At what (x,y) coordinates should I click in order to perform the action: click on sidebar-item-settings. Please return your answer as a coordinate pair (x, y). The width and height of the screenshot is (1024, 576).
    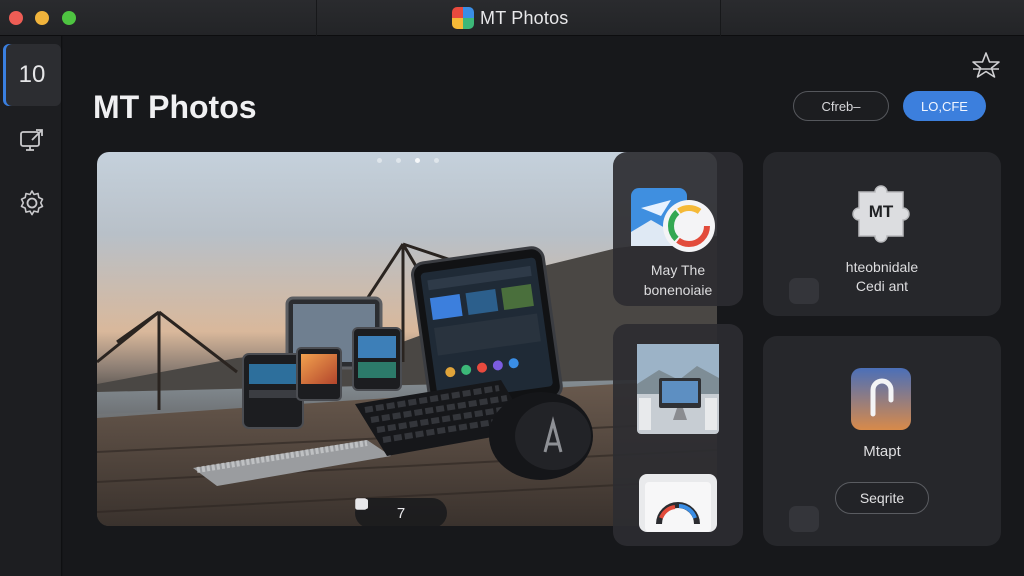
    Looking at the image, I should click on (32, 203).